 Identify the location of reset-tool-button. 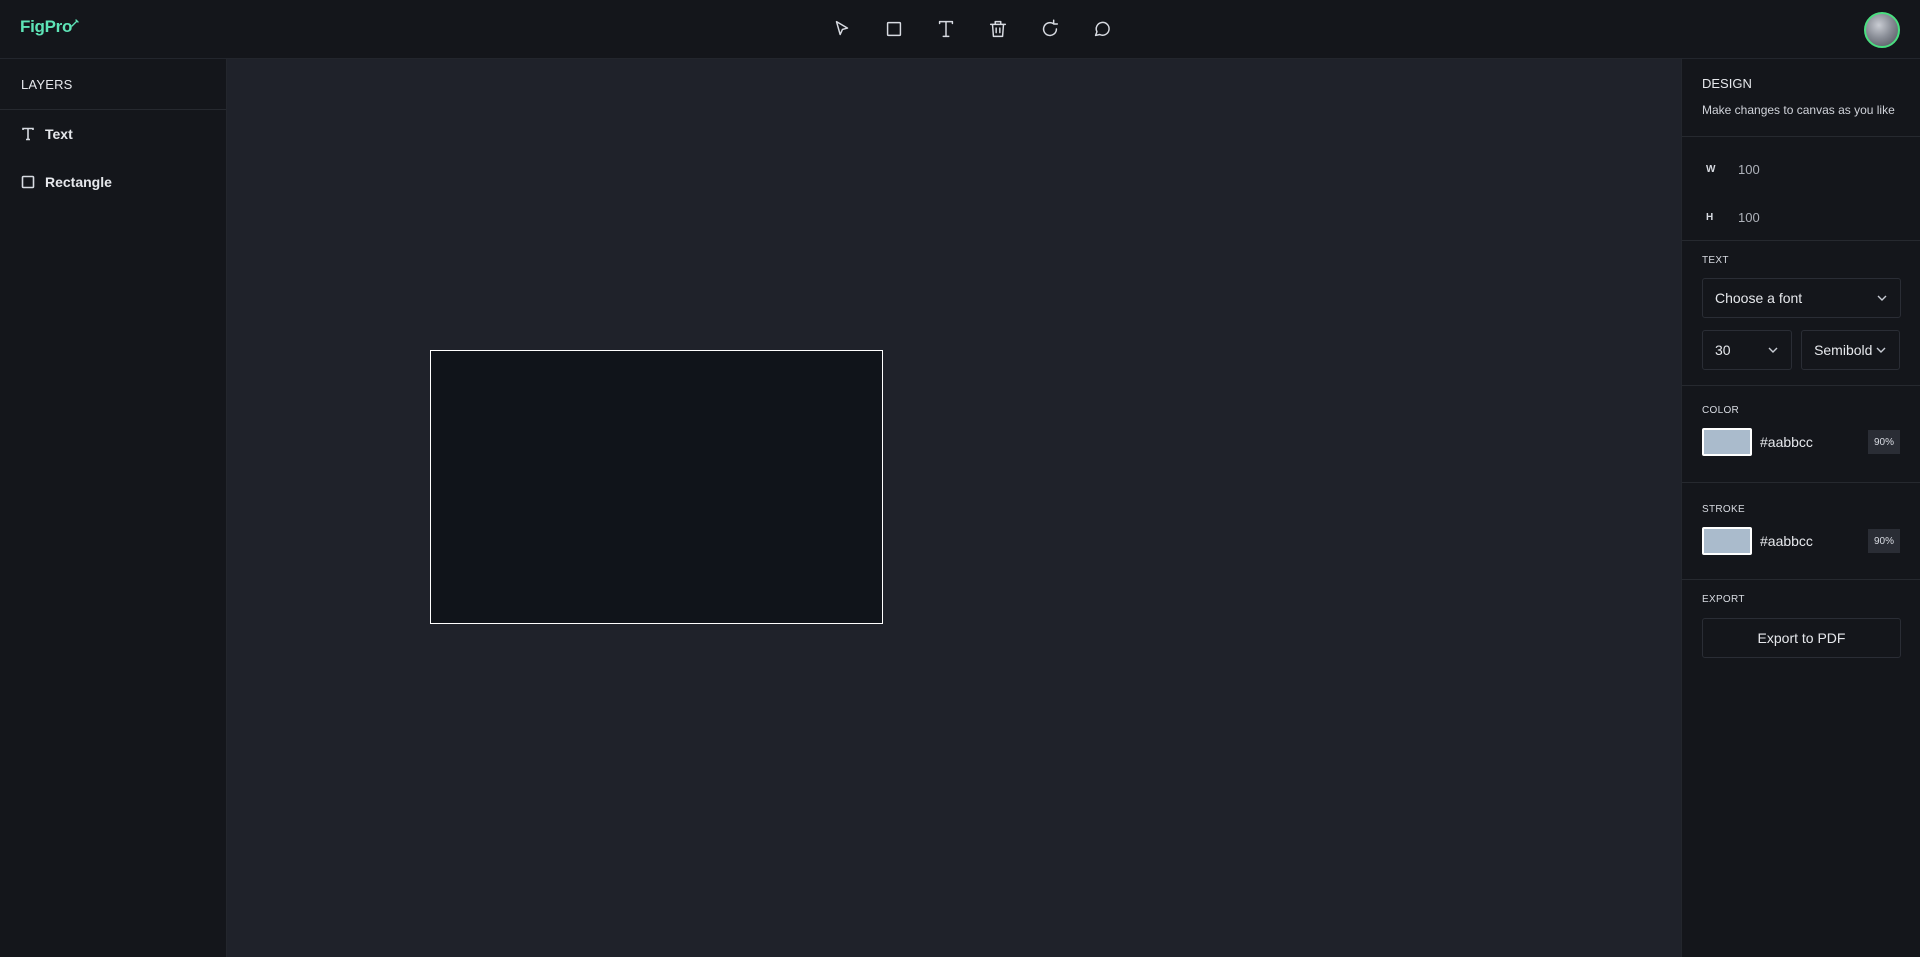
(1050, 29).